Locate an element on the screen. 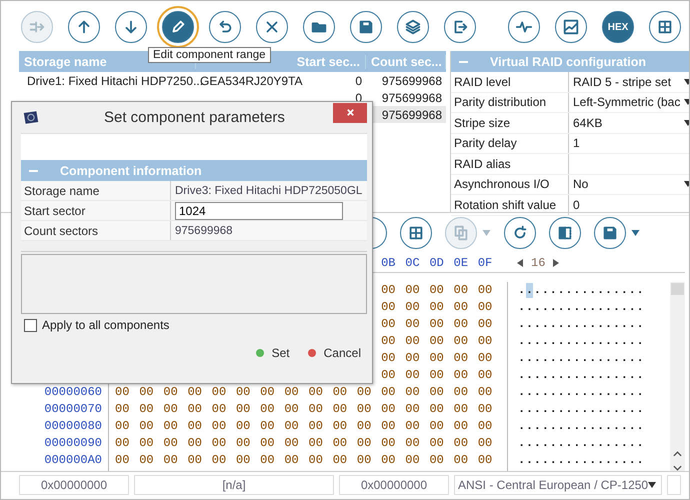 The height and width of the screenshot is (500, 690). grid-button is located at coordinates (416, 233).